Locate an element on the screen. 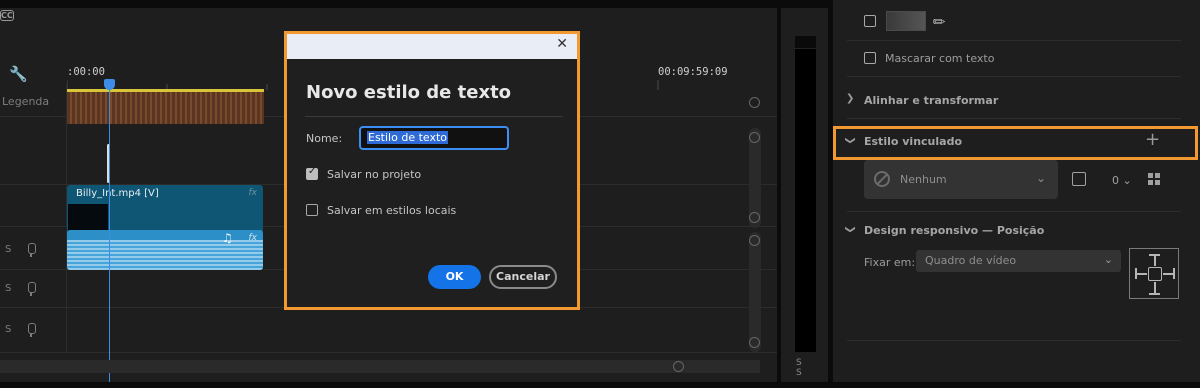 Image resolution: width=1200 pixels, height=388 pixels. style-name-input: Estilo de texto is located at coordinates (434, 138).